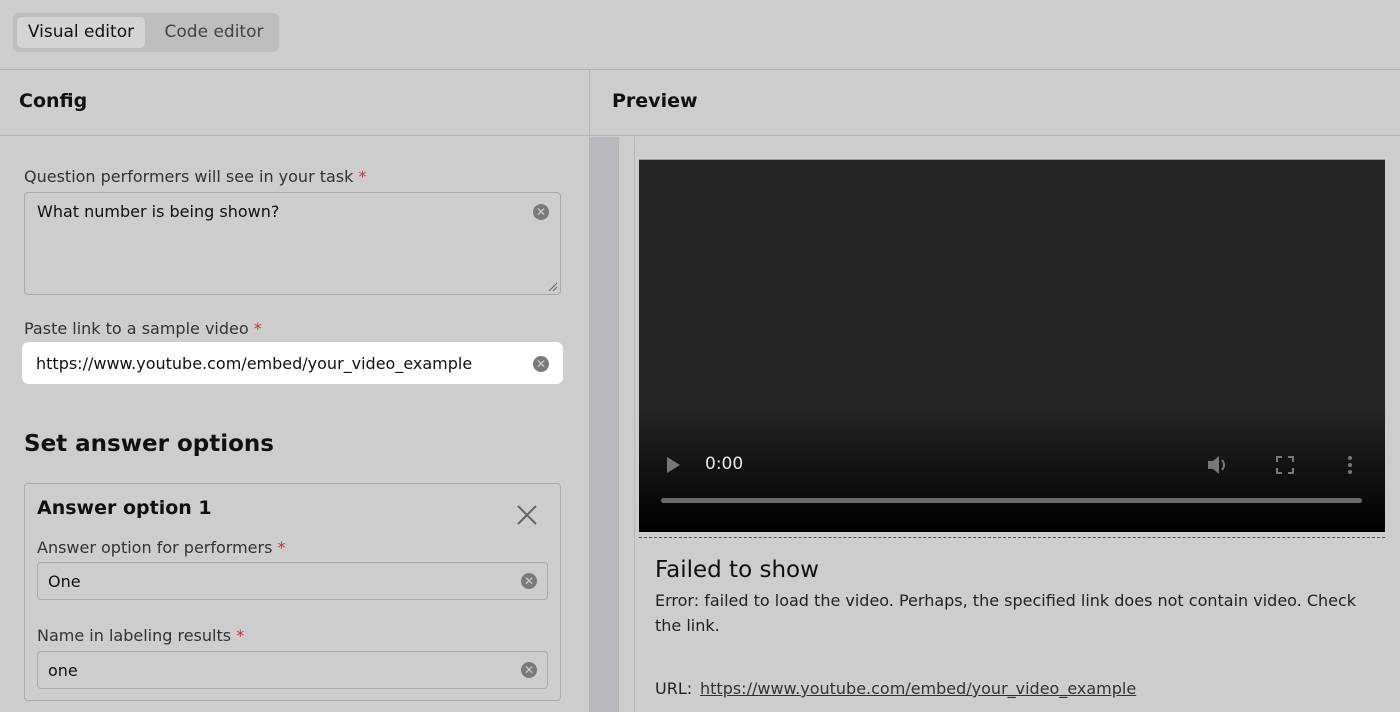  I want to click on editor-mode-switch: Visual editor Code editor, so click(146, 32).